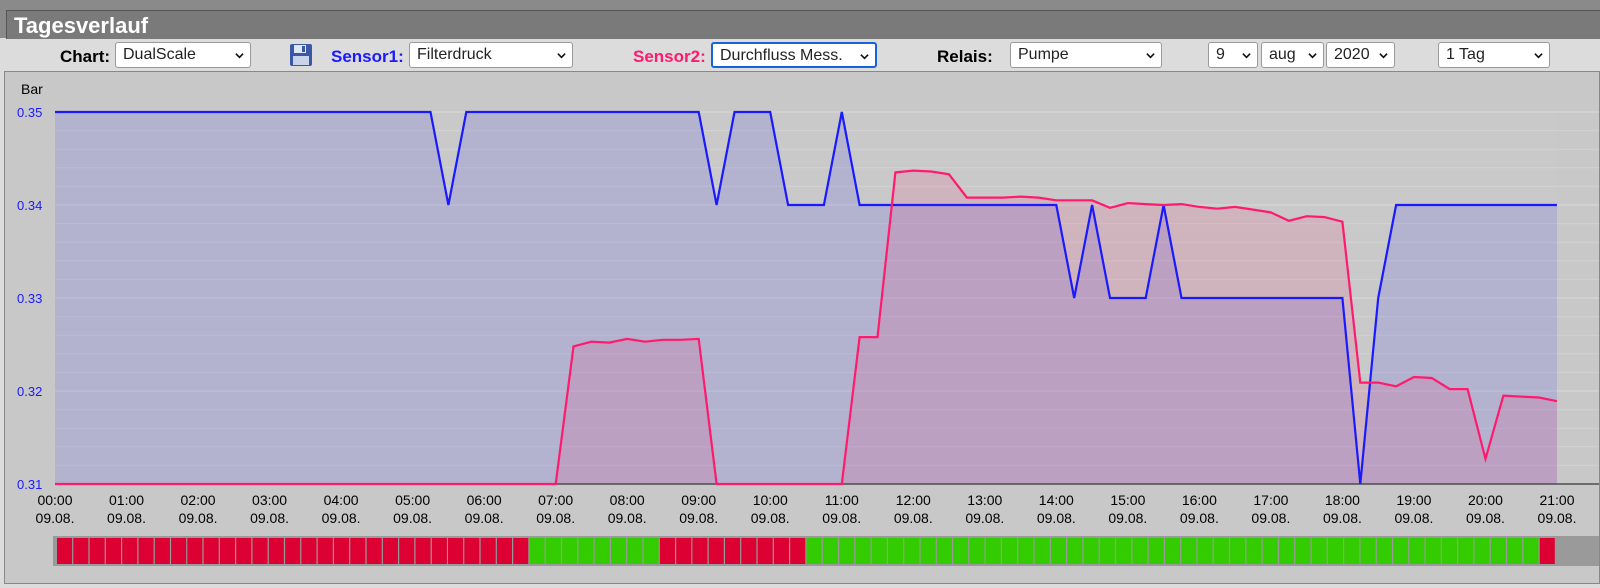 This screenshot has height=588, width=1600. What do you see at coordinates (1086, 55) in the screenshot?
I see `relais-select: Pumpe` at bounding box center [1086, 55].